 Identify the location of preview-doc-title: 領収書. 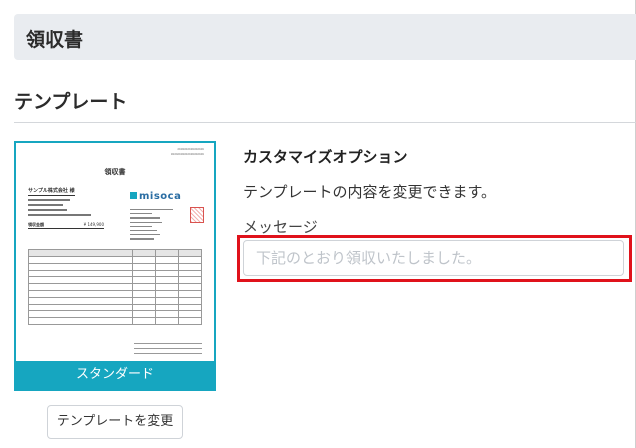
(115, 172).